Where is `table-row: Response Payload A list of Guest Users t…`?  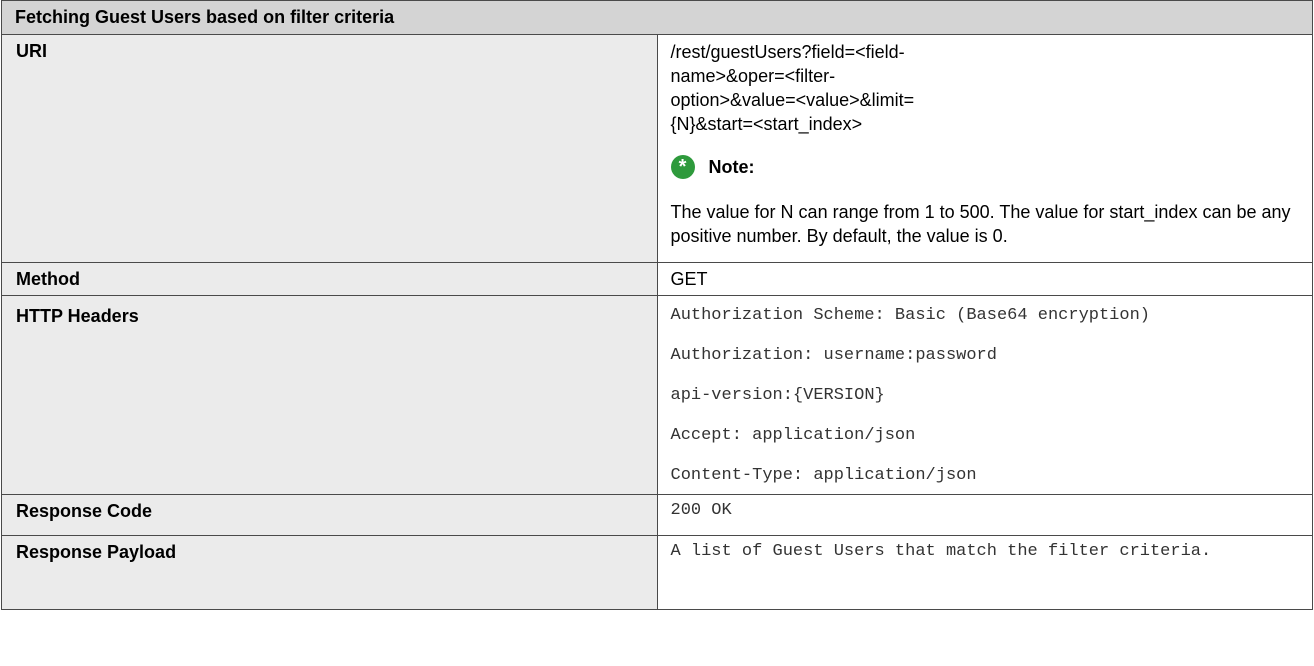
table-row: Response Payload A list of Guest Users t… is located at coordinates (657, 572).